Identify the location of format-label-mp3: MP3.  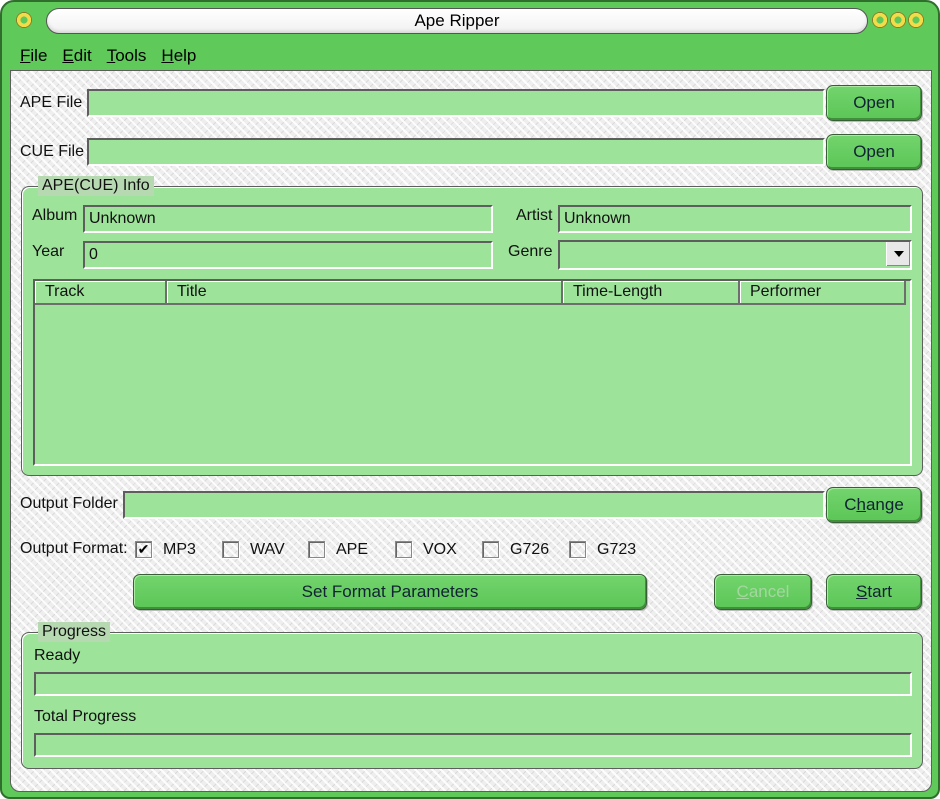
(179, 550).